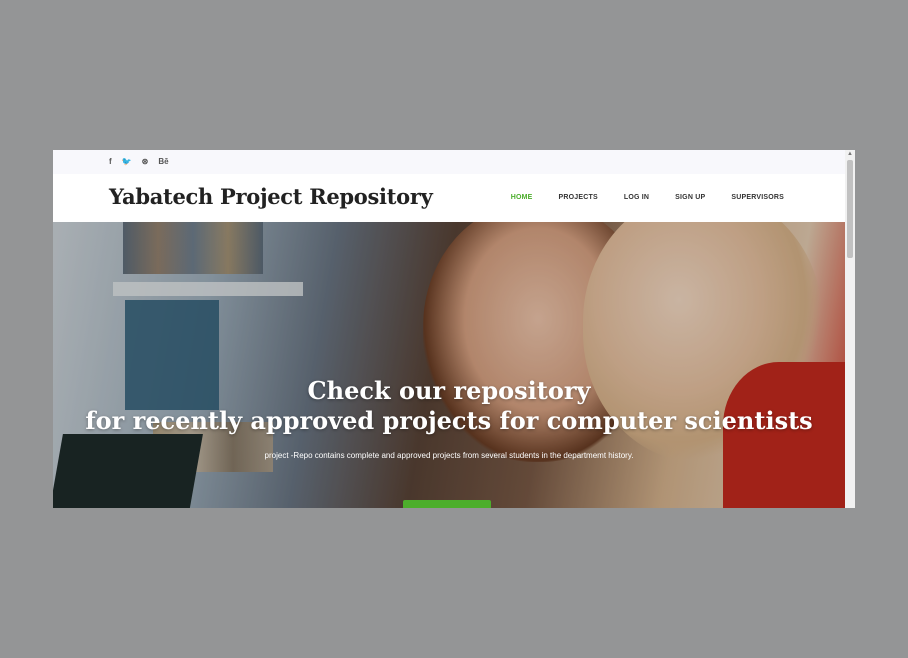  I want to click on hero-headline-line1: Check our repository, so click(449, 390).